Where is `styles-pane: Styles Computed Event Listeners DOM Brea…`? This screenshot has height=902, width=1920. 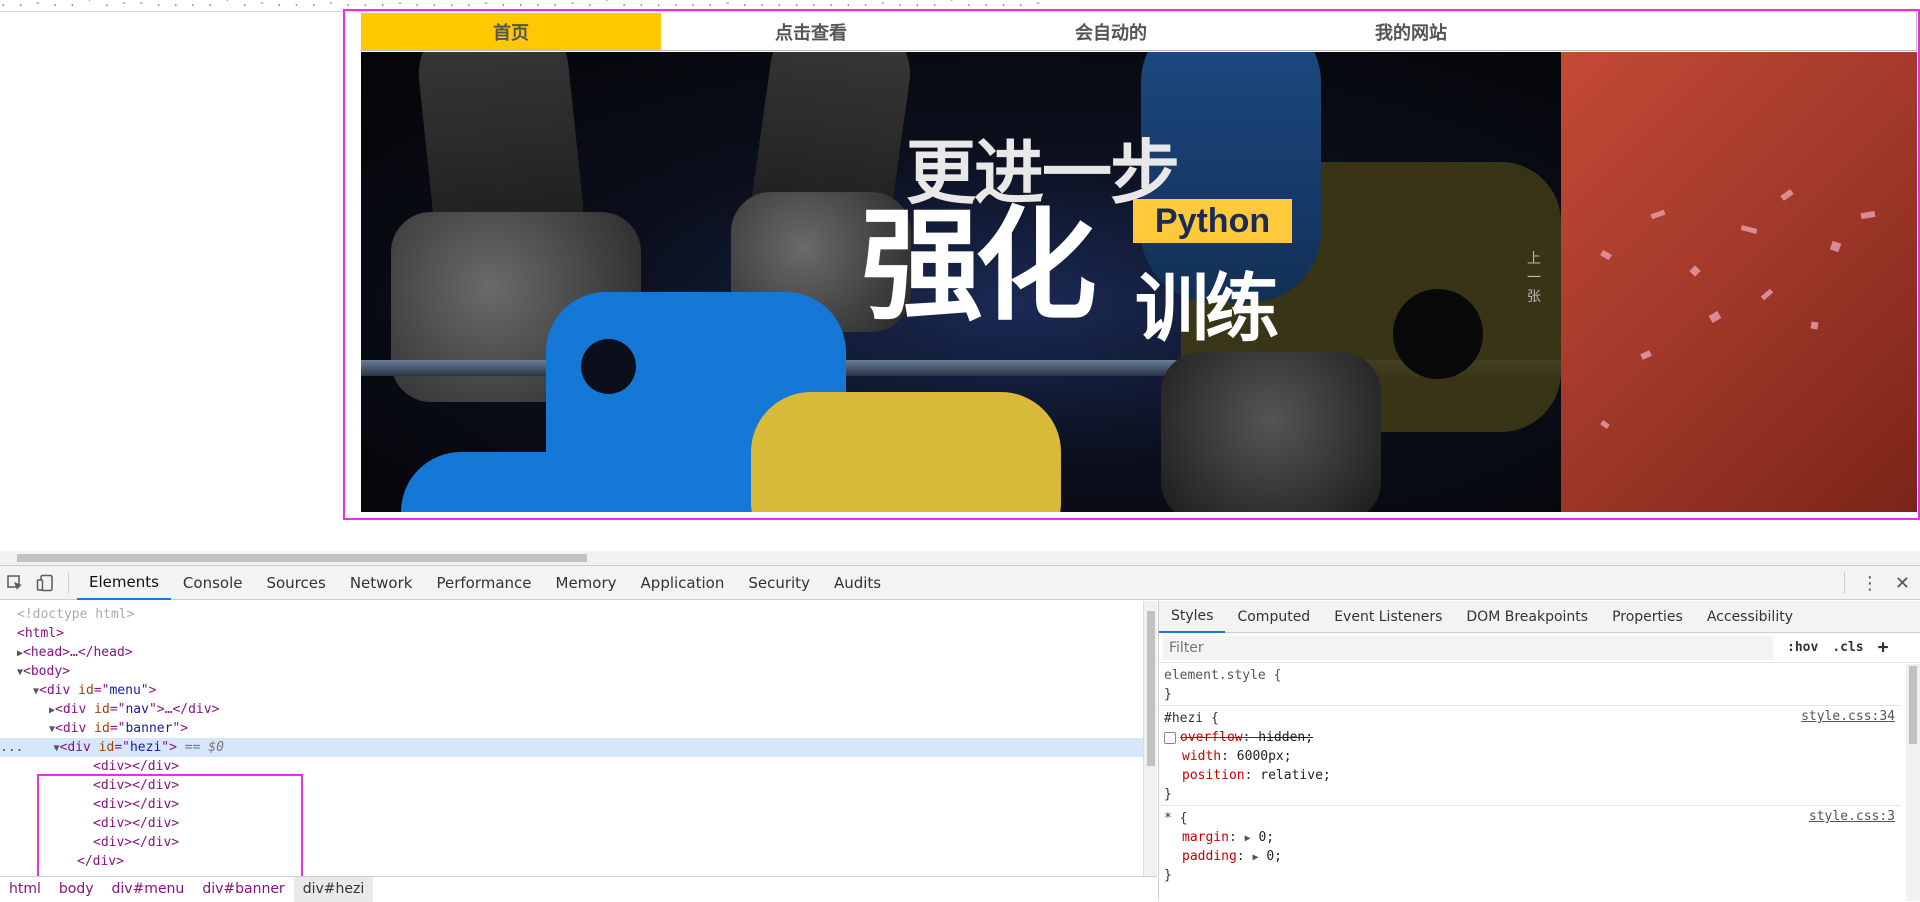 styles-pane: Styles Computed Event Listeners DOM Brea… is located at coordinates (1539, 751).